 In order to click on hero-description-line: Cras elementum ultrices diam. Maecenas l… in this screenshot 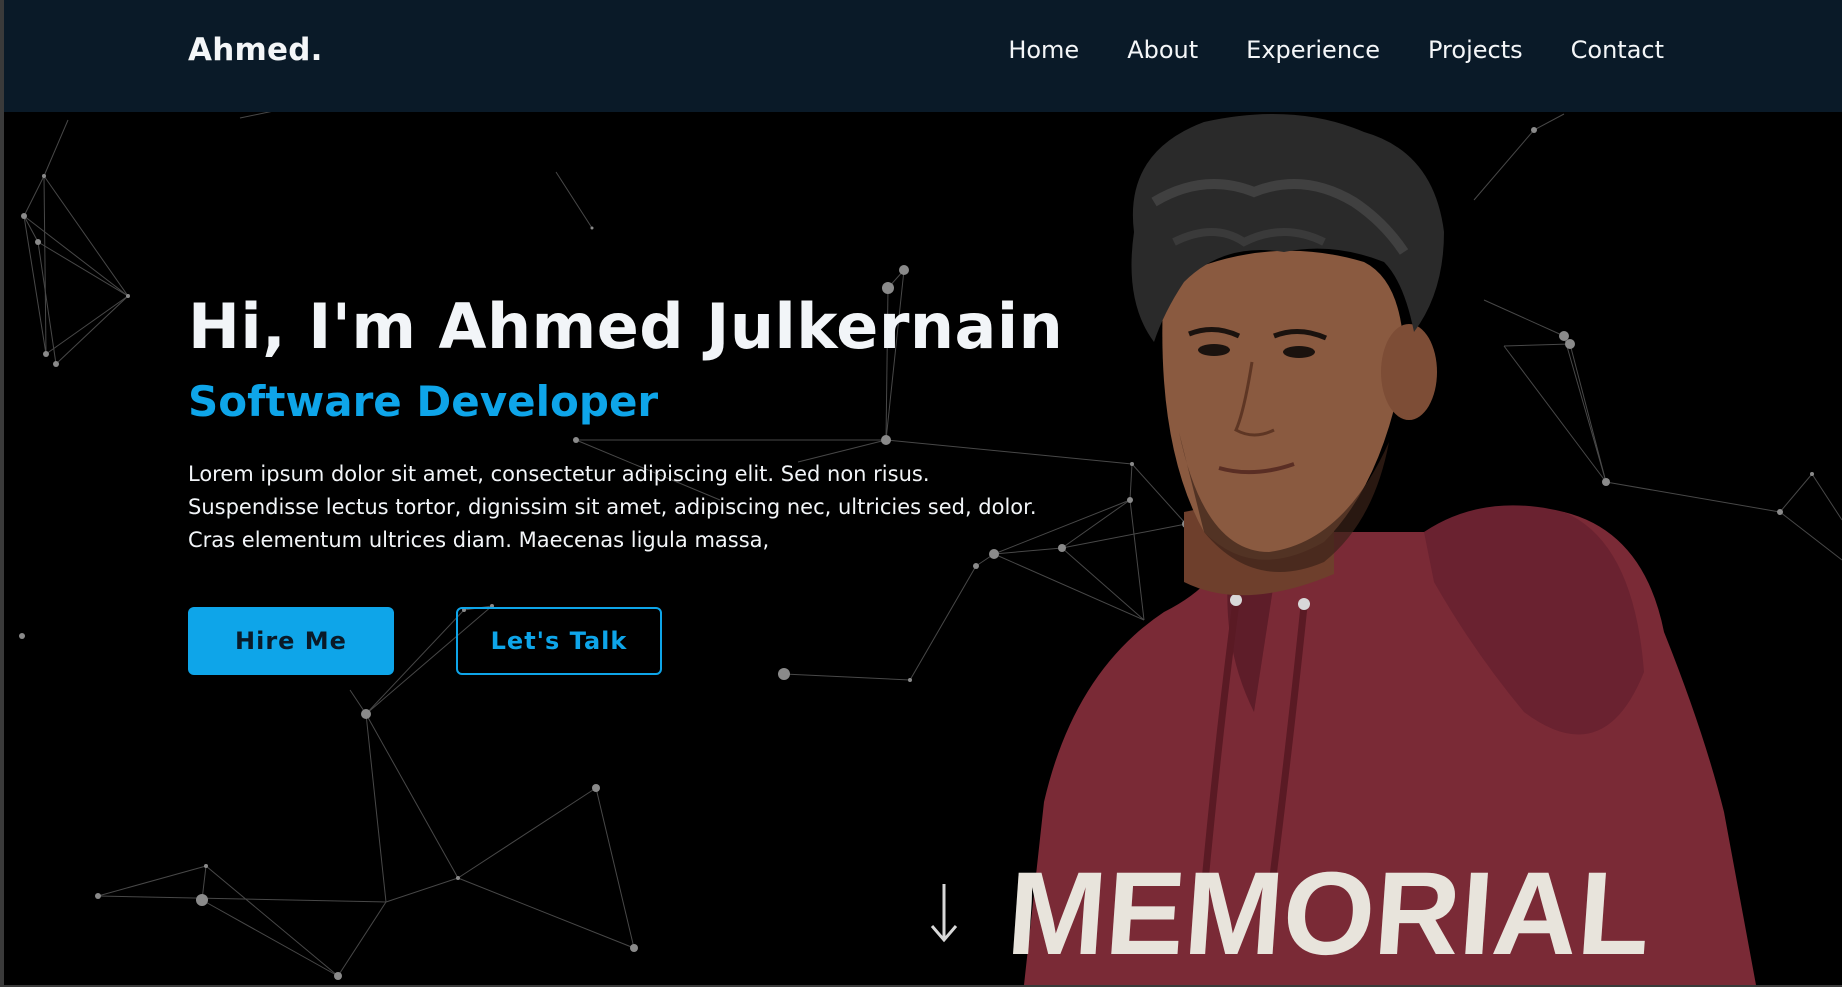, I will do `click(479, 540)`.